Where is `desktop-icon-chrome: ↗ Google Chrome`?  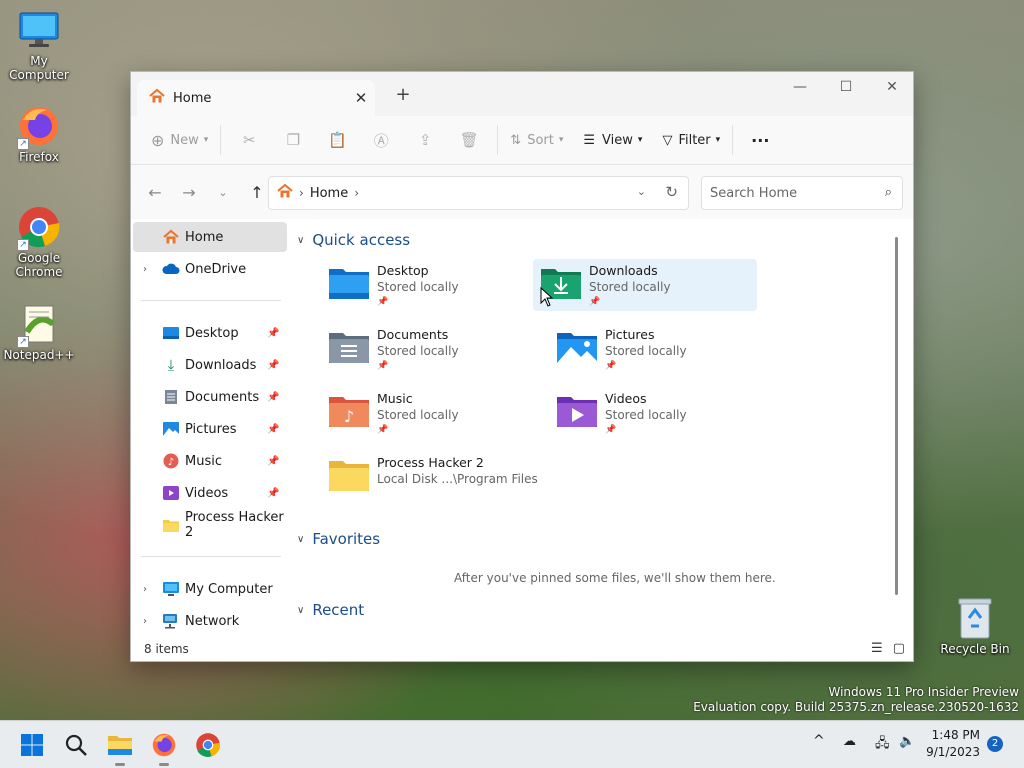
desktop-icon-chrome: ↗ Google Chrome is located at coordinates (39, 242).